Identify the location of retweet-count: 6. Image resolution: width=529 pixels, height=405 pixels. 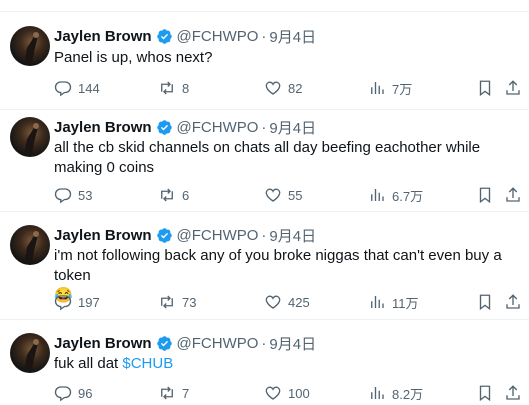
(186, 195).